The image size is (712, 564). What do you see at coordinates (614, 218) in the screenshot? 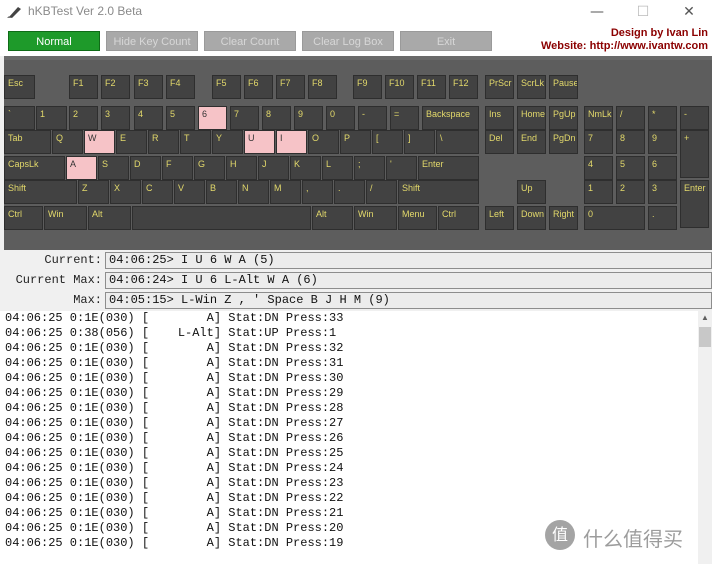
I see `key: 0` at bounding box center [614, 218].